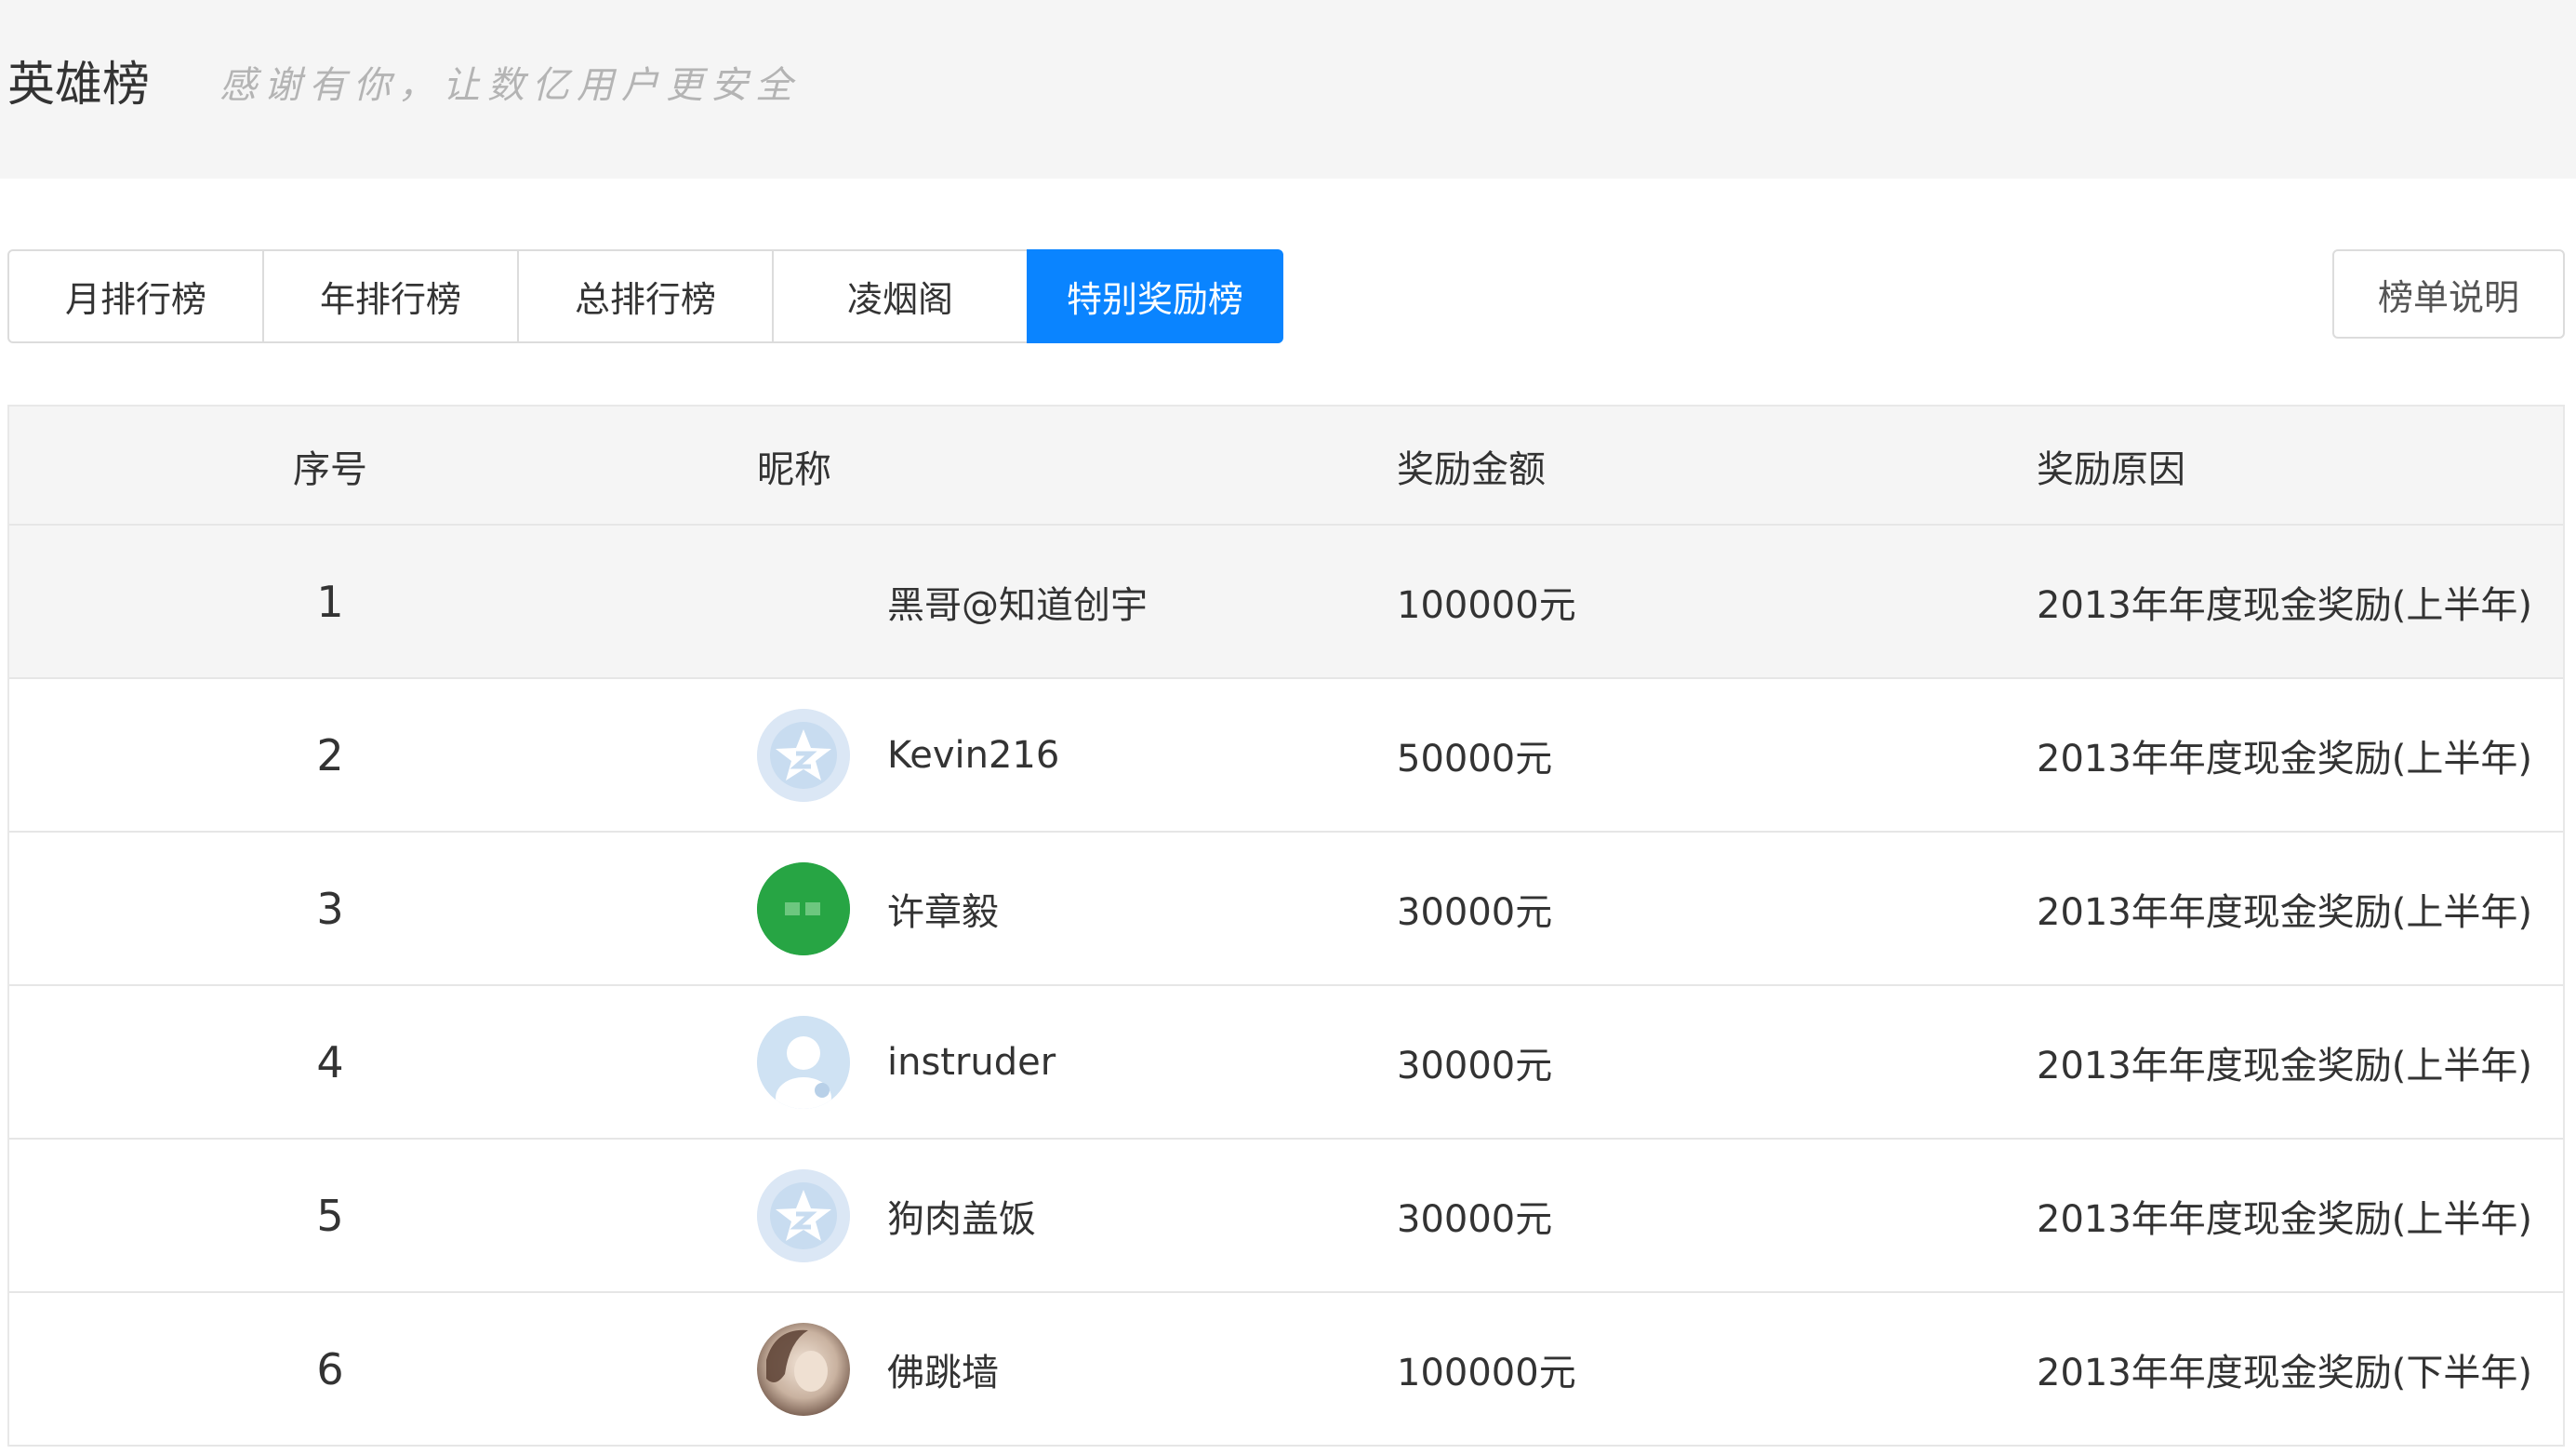  I want to click on tab-total-ranking: 总排行榜, so click(645, 296).